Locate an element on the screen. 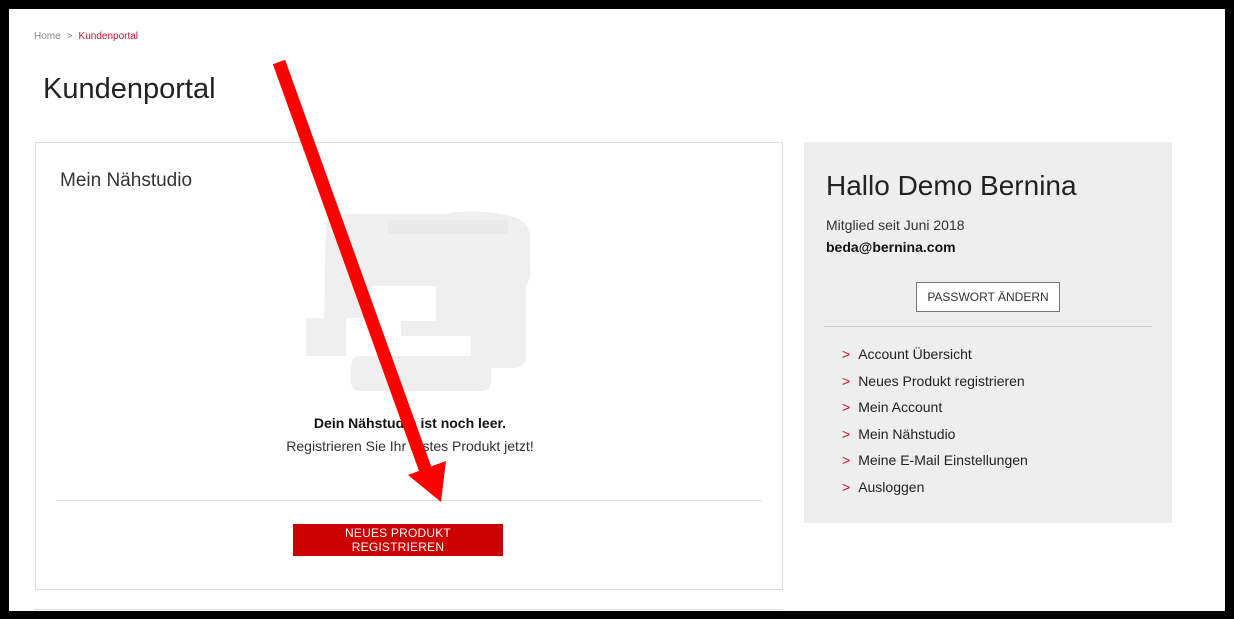 The height and width of the screenshot is (619, 1234). nav-item-label: Neues Produkt registrieren is located at coordinates (941, 380).